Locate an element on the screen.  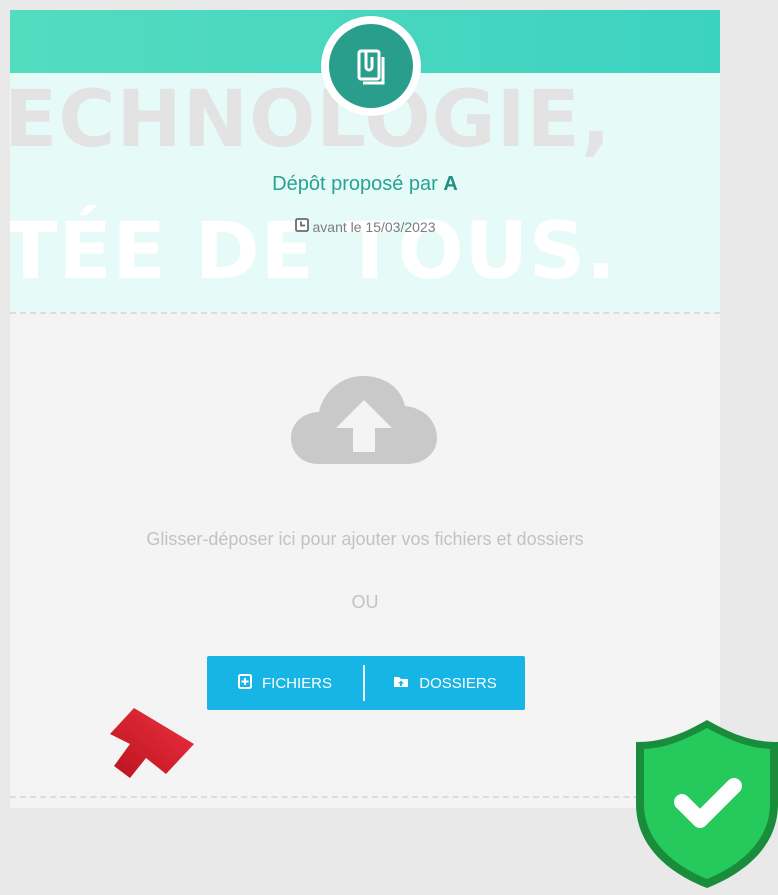
deposit-author: A is located at coordinates (450, 184).